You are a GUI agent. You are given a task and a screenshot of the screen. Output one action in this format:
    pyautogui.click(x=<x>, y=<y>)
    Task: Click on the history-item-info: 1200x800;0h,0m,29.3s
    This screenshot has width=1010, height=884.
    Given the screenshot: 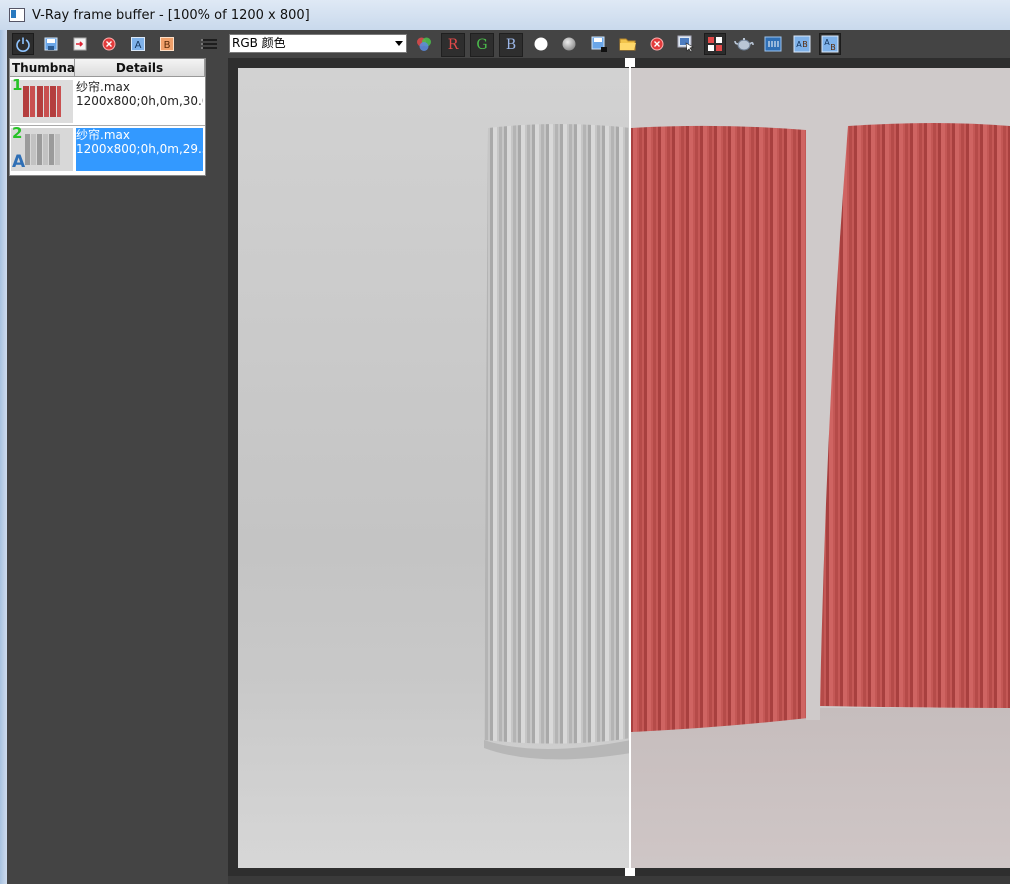 What is the action you would take?
    pyautogui.click(x=139, y=149)
    